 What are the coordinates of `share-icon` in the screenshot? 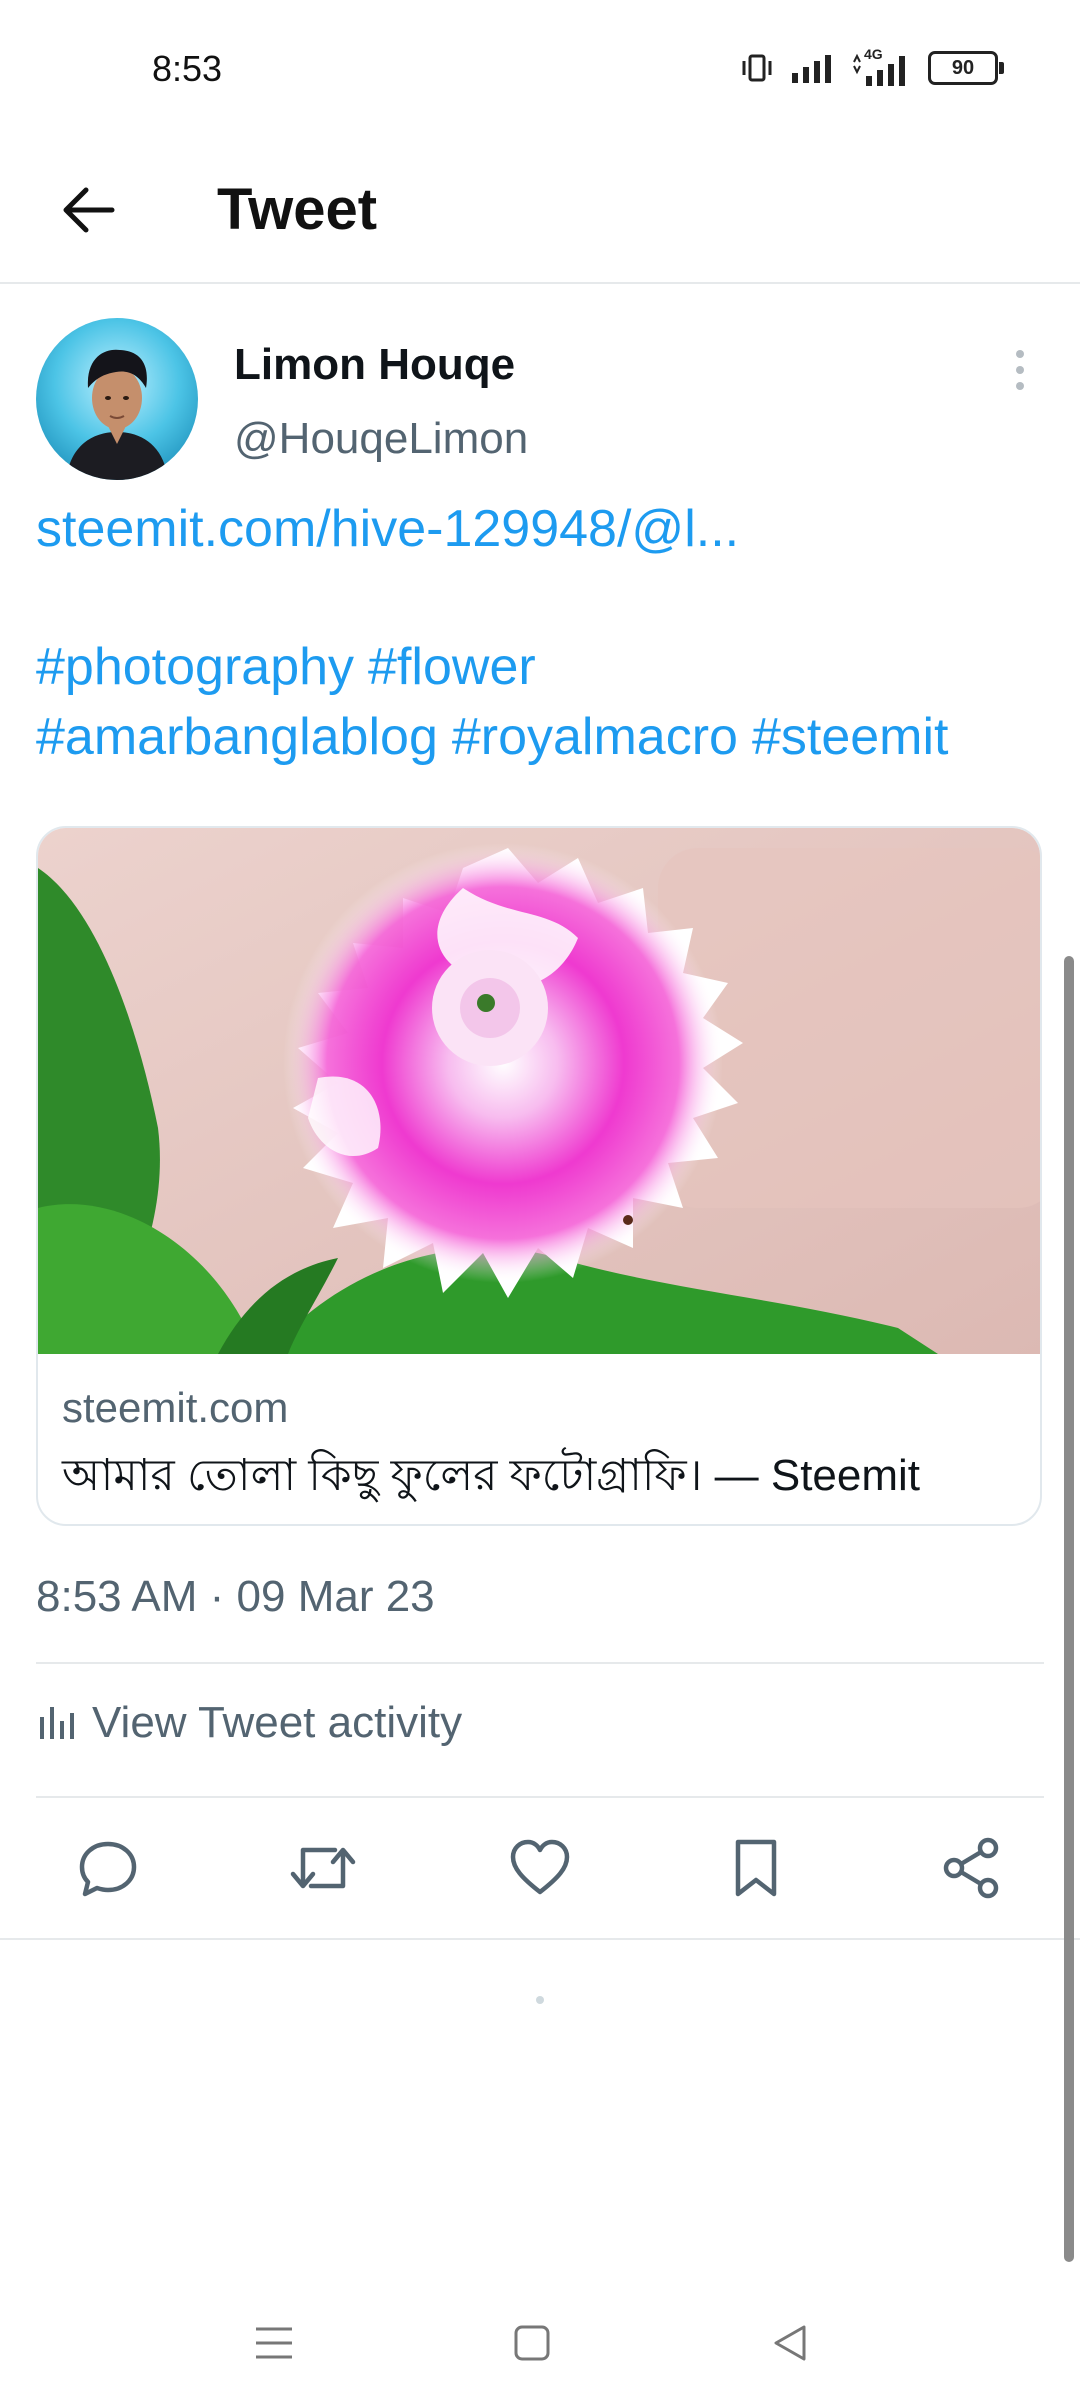 It's located at (971, 1868).